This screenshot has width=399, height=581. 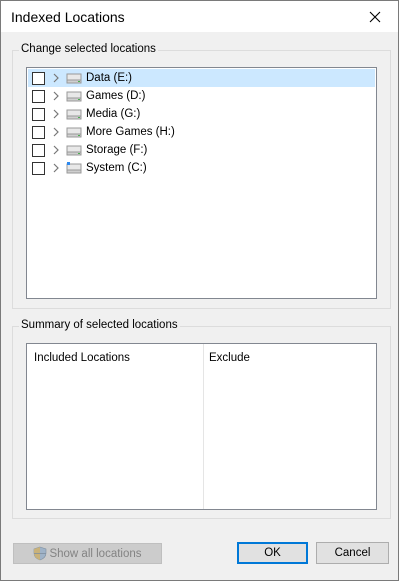 I want to click on change-locations-label: Change selected locations, so click(x=88, y=49).